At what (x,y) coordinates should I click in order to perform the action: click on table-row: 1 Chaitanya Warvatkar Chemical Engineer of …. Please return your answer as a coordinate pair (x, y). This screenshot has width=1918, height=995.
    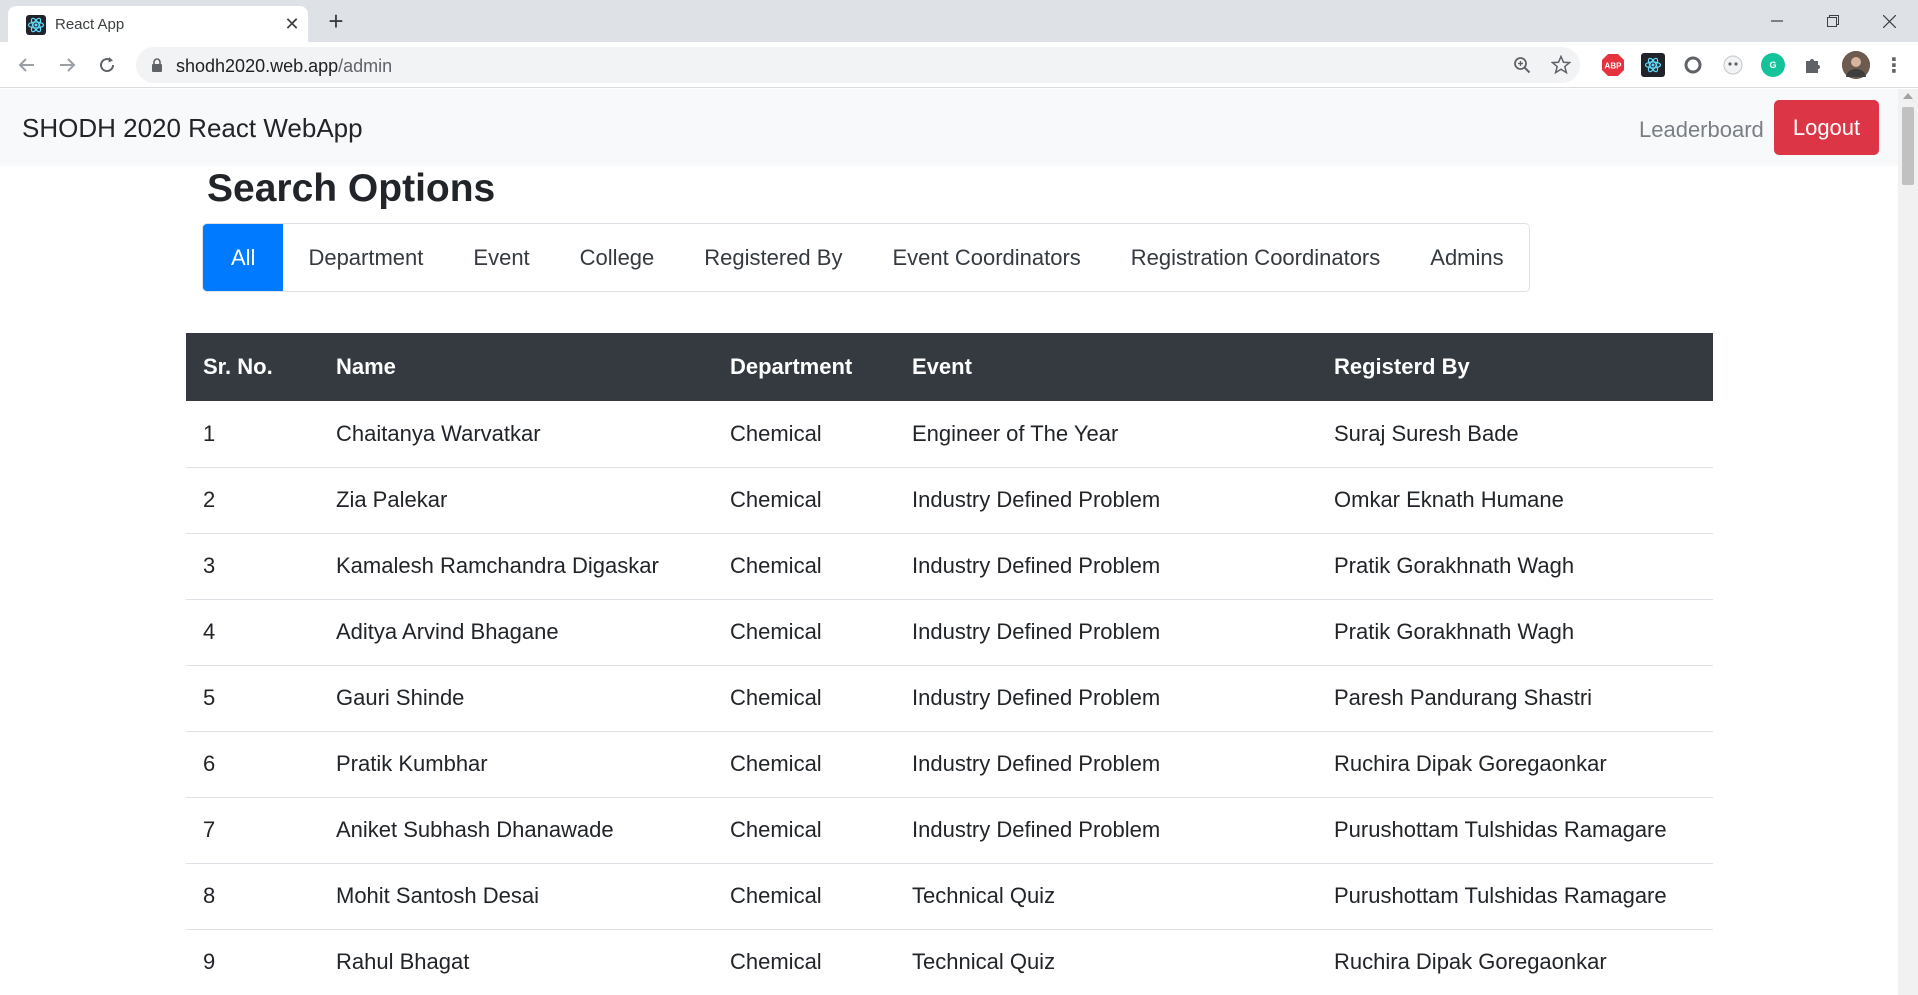
    Looking at the image, I should click on (949, 434).